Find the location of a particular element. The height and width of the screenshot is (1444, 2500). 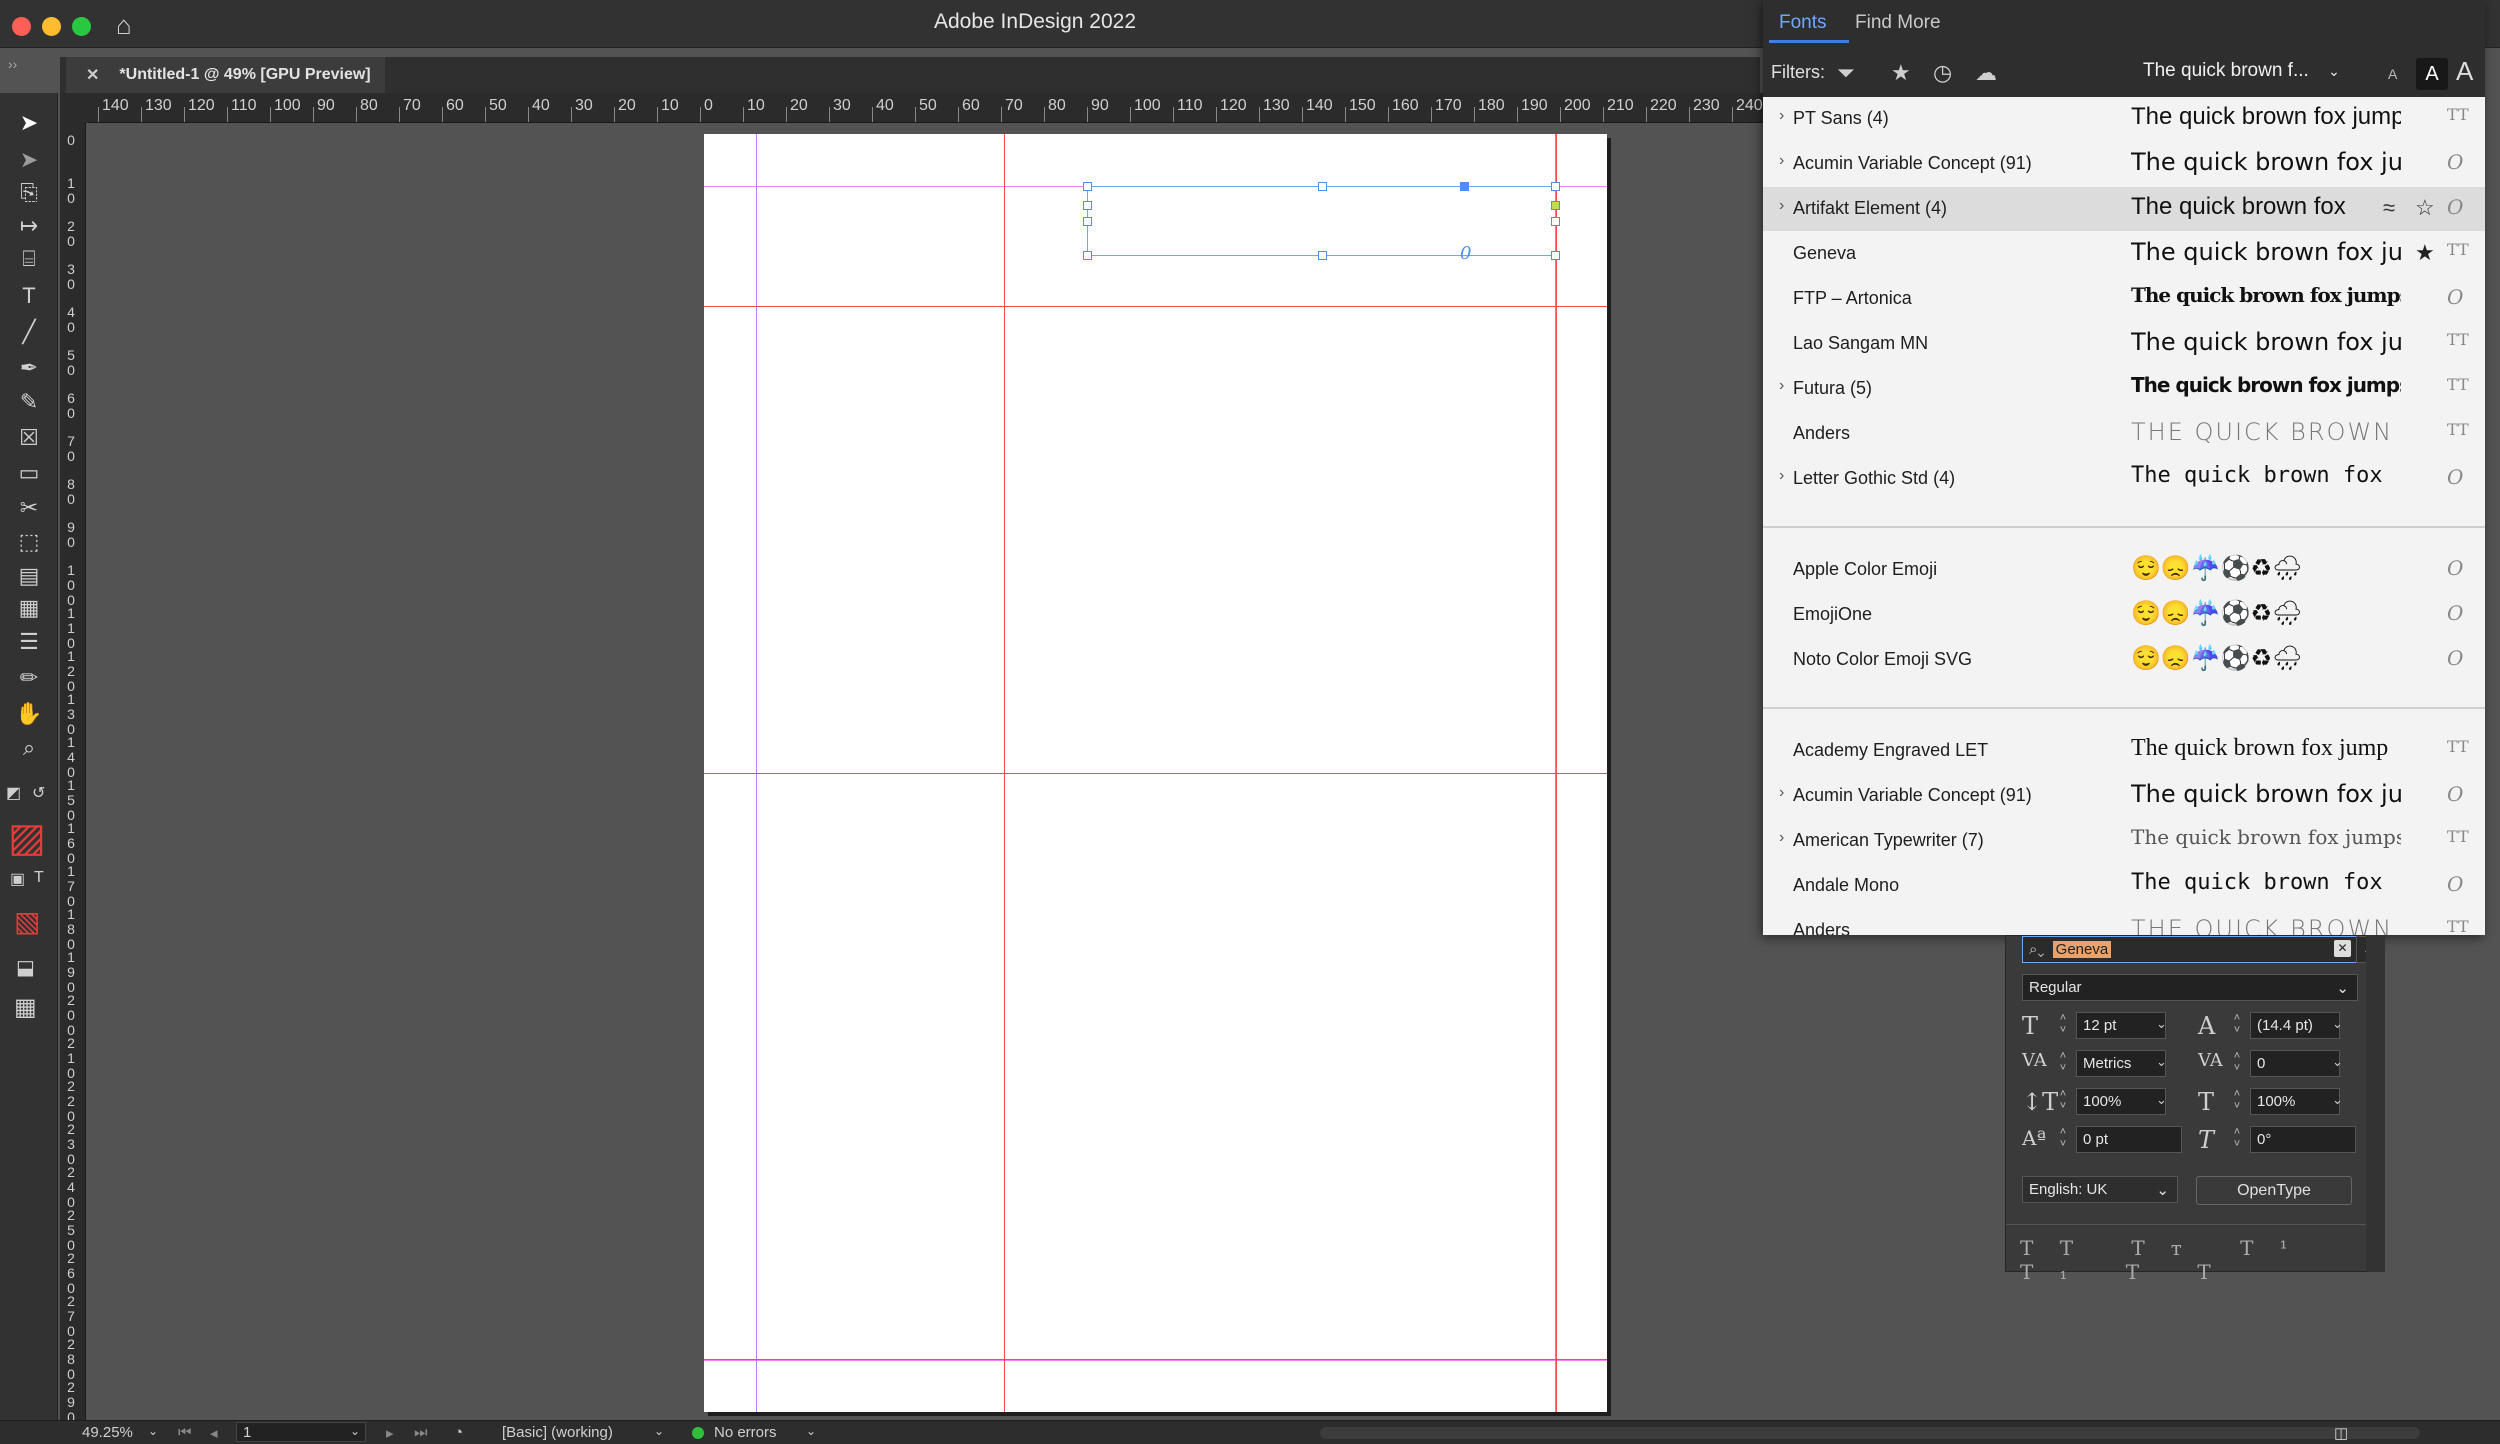

character-panel-scrollbar is located at coordinates (2375, 1103).